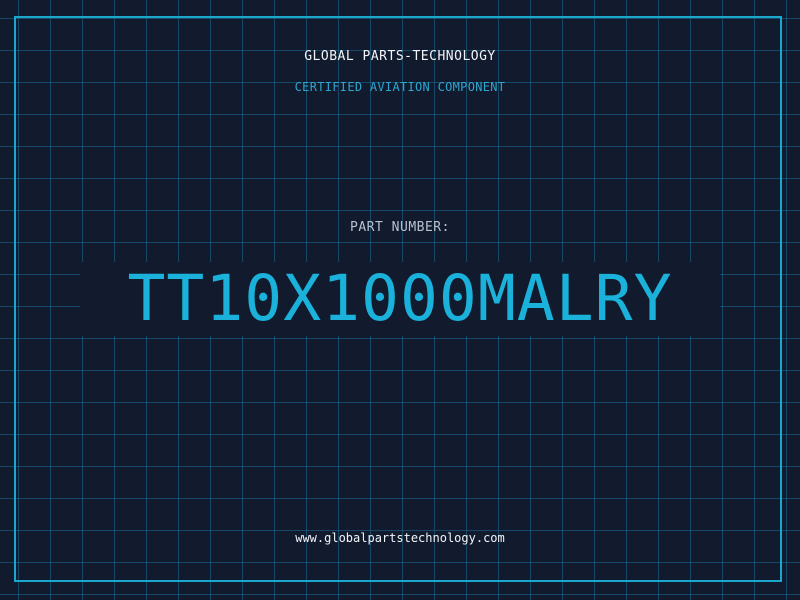  Describe the element at coordinates (400, 56) in the screenshot. I see `brand-name: GLOBAL PARTS-TECHNOLOGY` at that location.